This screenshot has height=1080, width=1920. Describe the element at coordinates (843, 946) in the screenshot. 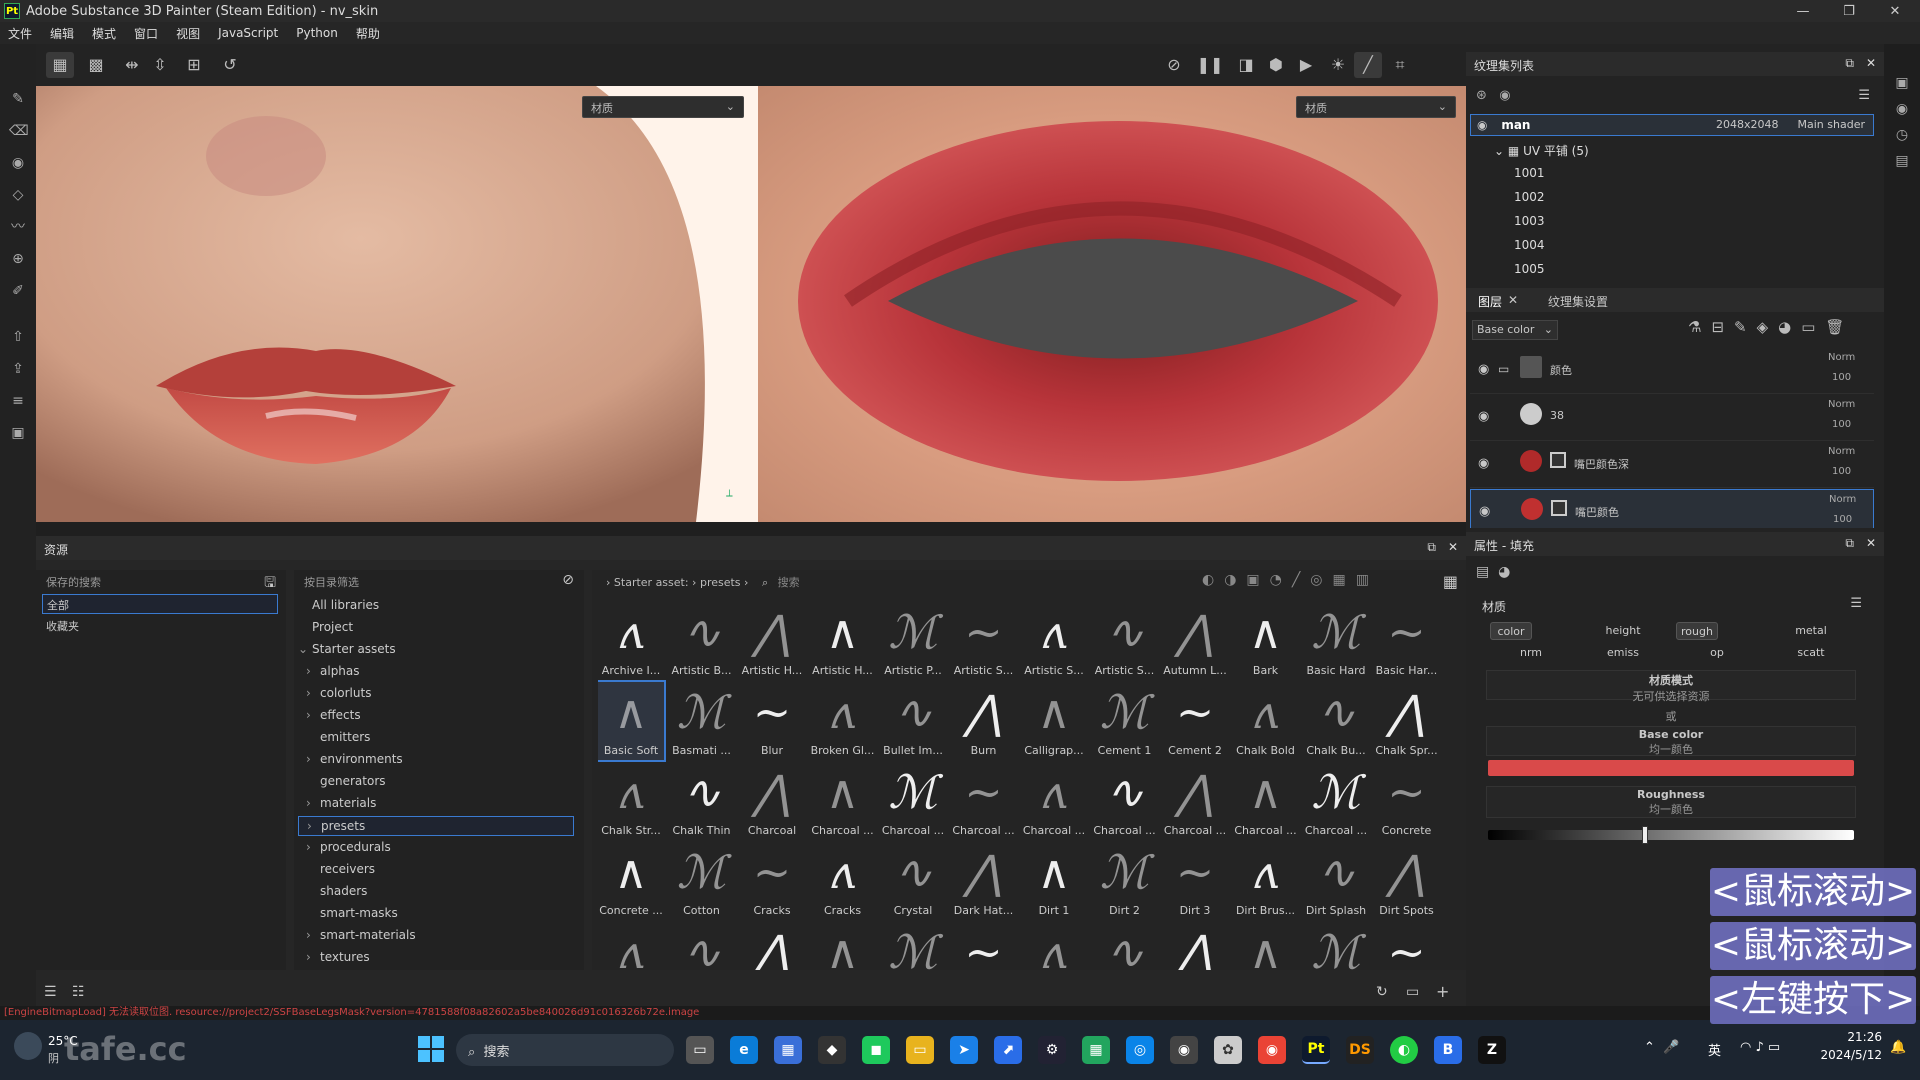

I see `asset-thumbnail: ∧` at that location.